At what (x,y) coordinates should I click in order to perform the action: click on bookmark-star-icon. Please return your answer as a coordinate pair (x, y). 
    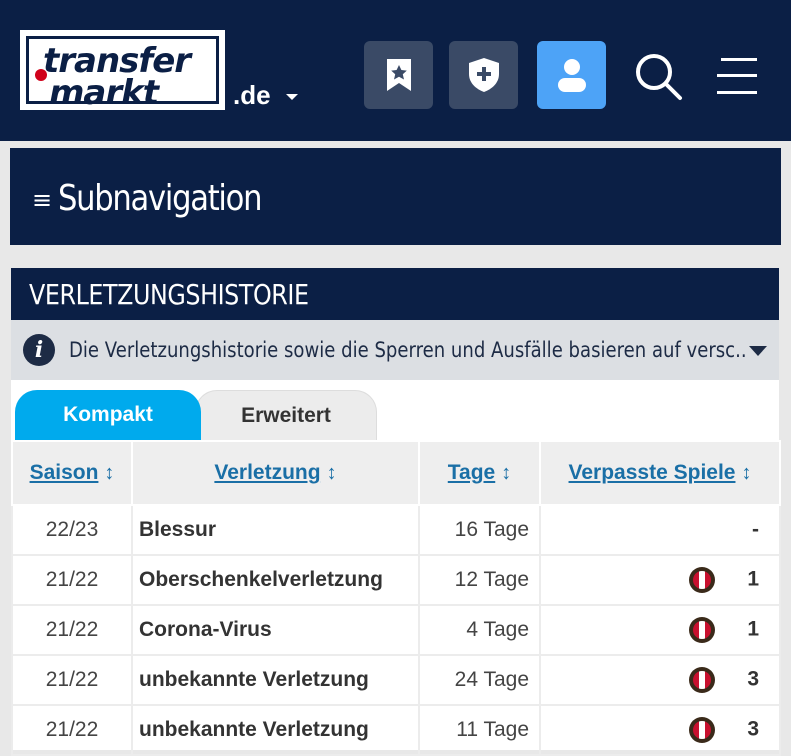
    Looking at the image, I should click on (398, 75).